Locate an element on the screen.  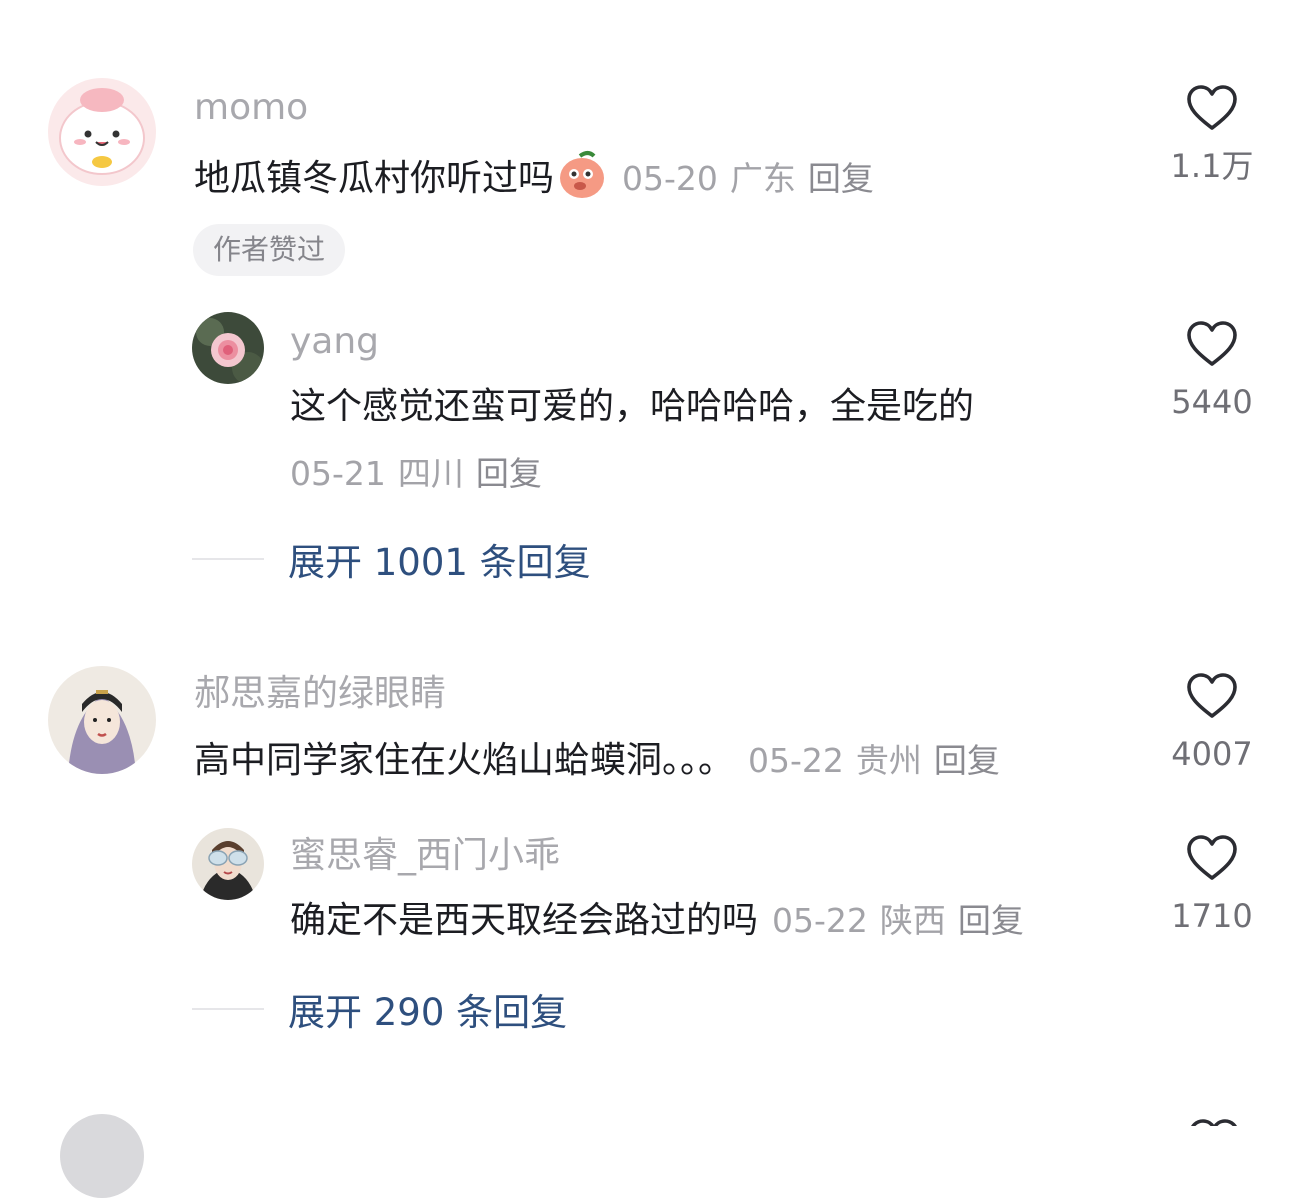
expand-replies-button: 展开 1001 条回复 is located at coordinates (391, 559).